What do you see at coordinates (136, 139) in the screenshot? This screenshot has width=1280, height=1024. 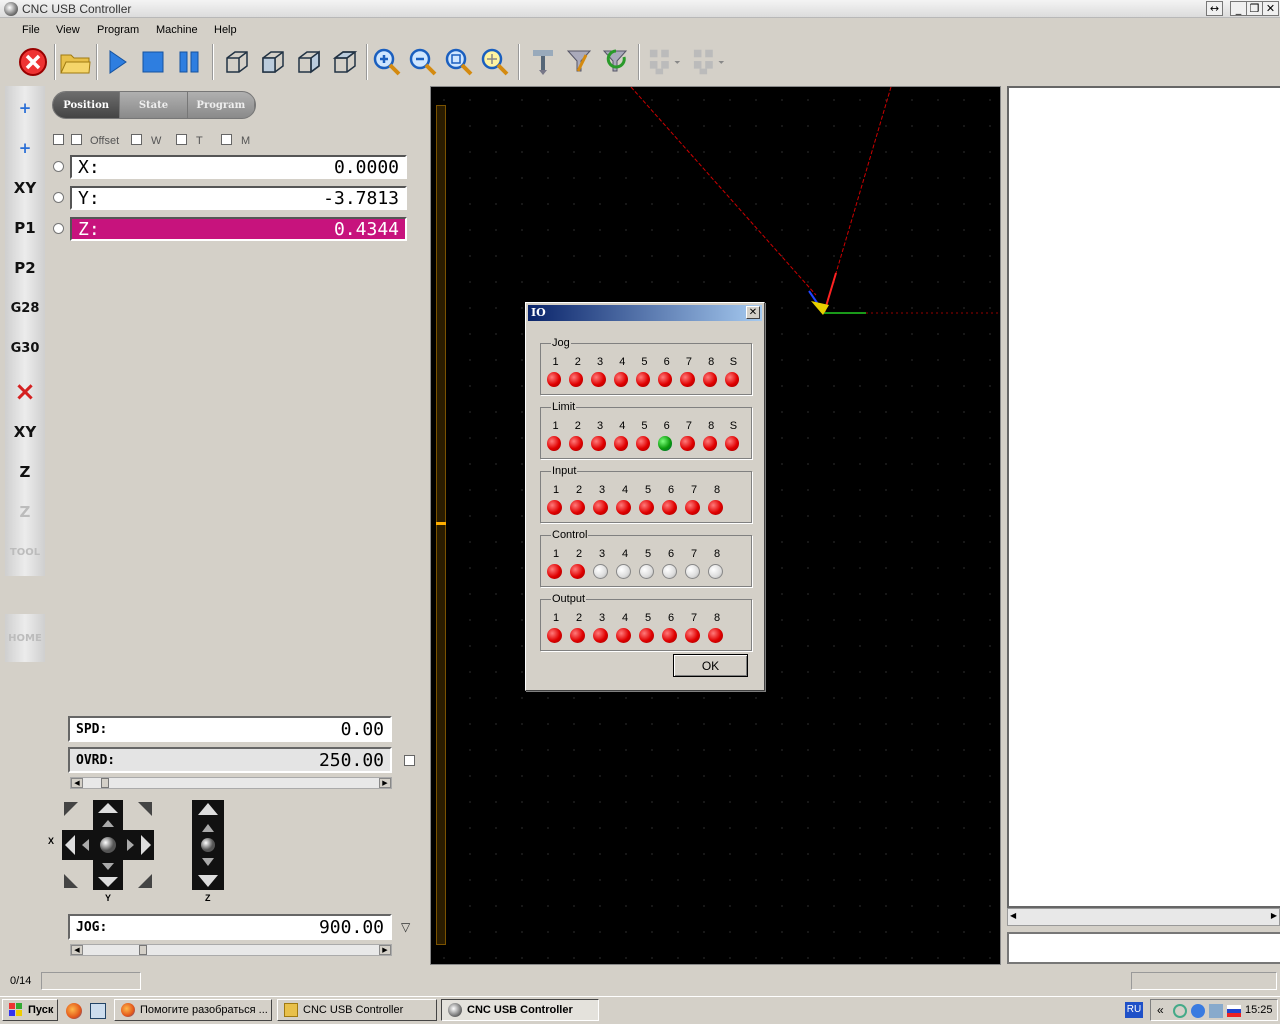 I see `w-checkbox` at bounding box center [136, 139].